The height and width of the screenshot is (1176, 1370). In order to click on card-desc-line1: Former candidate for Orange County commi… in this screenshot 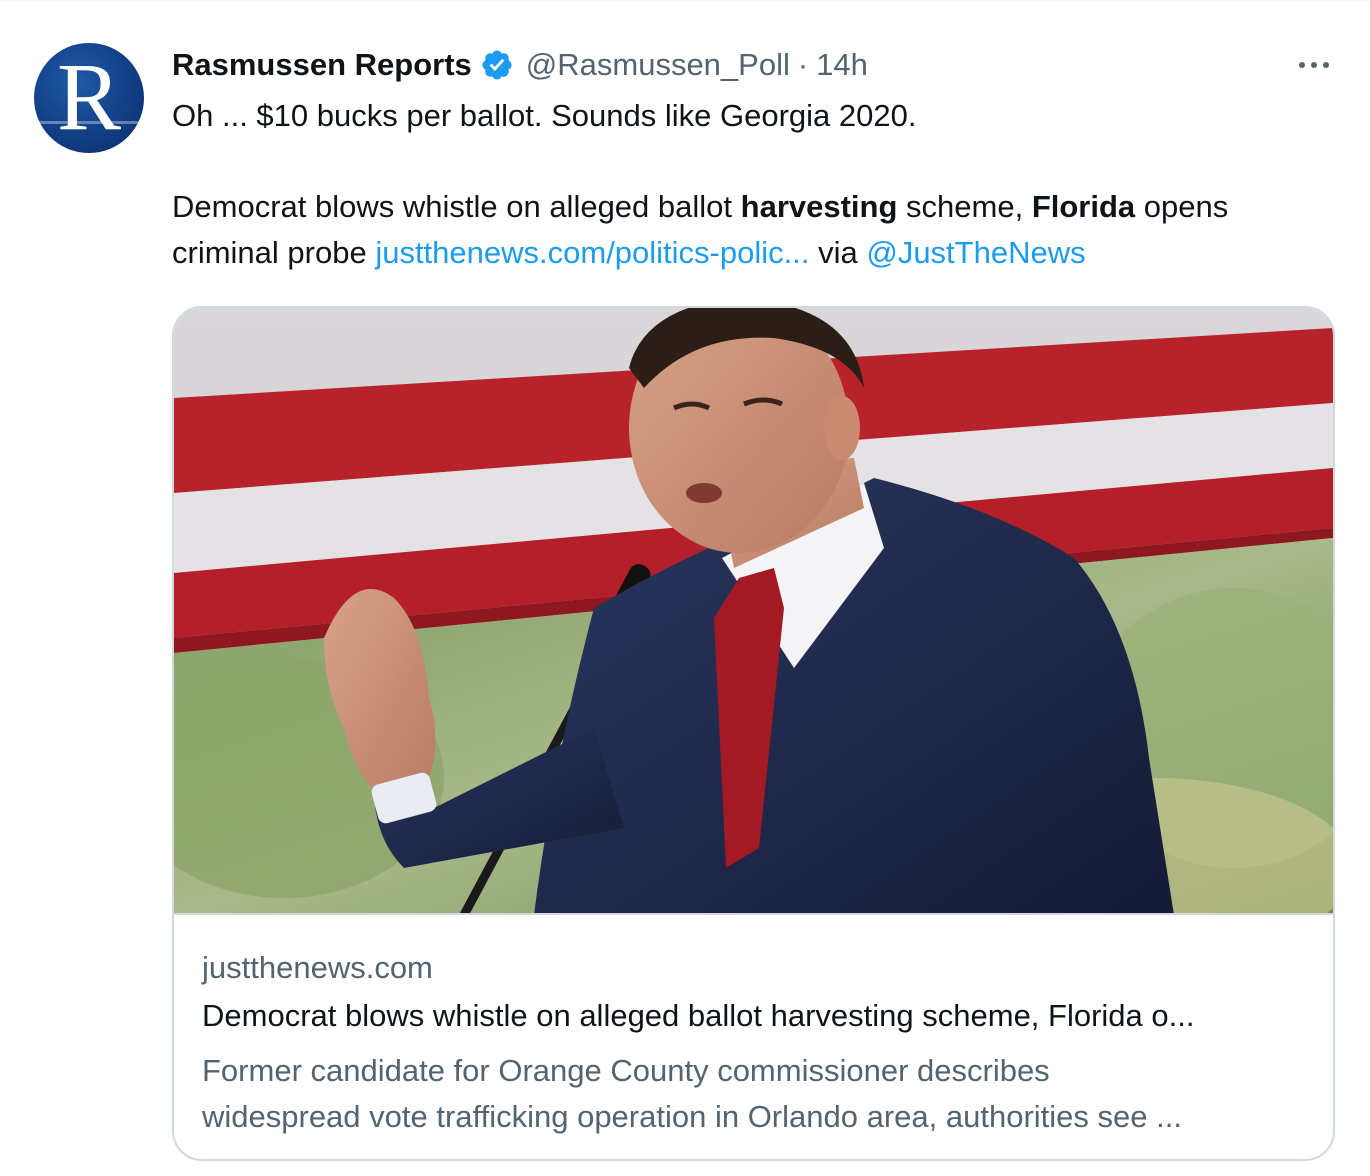, I will do `click(626, 1070)`.